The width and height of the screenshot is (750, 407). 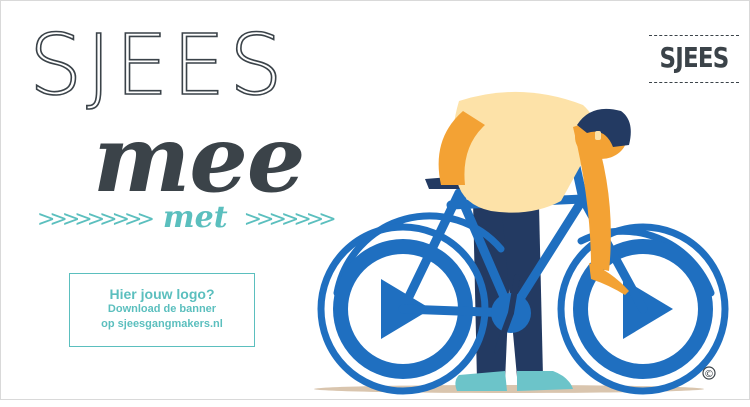 What do you see at coordinates (199, 159) in the screenshot?
I see `headline-mee: mee` at bounding box center [199, 159].